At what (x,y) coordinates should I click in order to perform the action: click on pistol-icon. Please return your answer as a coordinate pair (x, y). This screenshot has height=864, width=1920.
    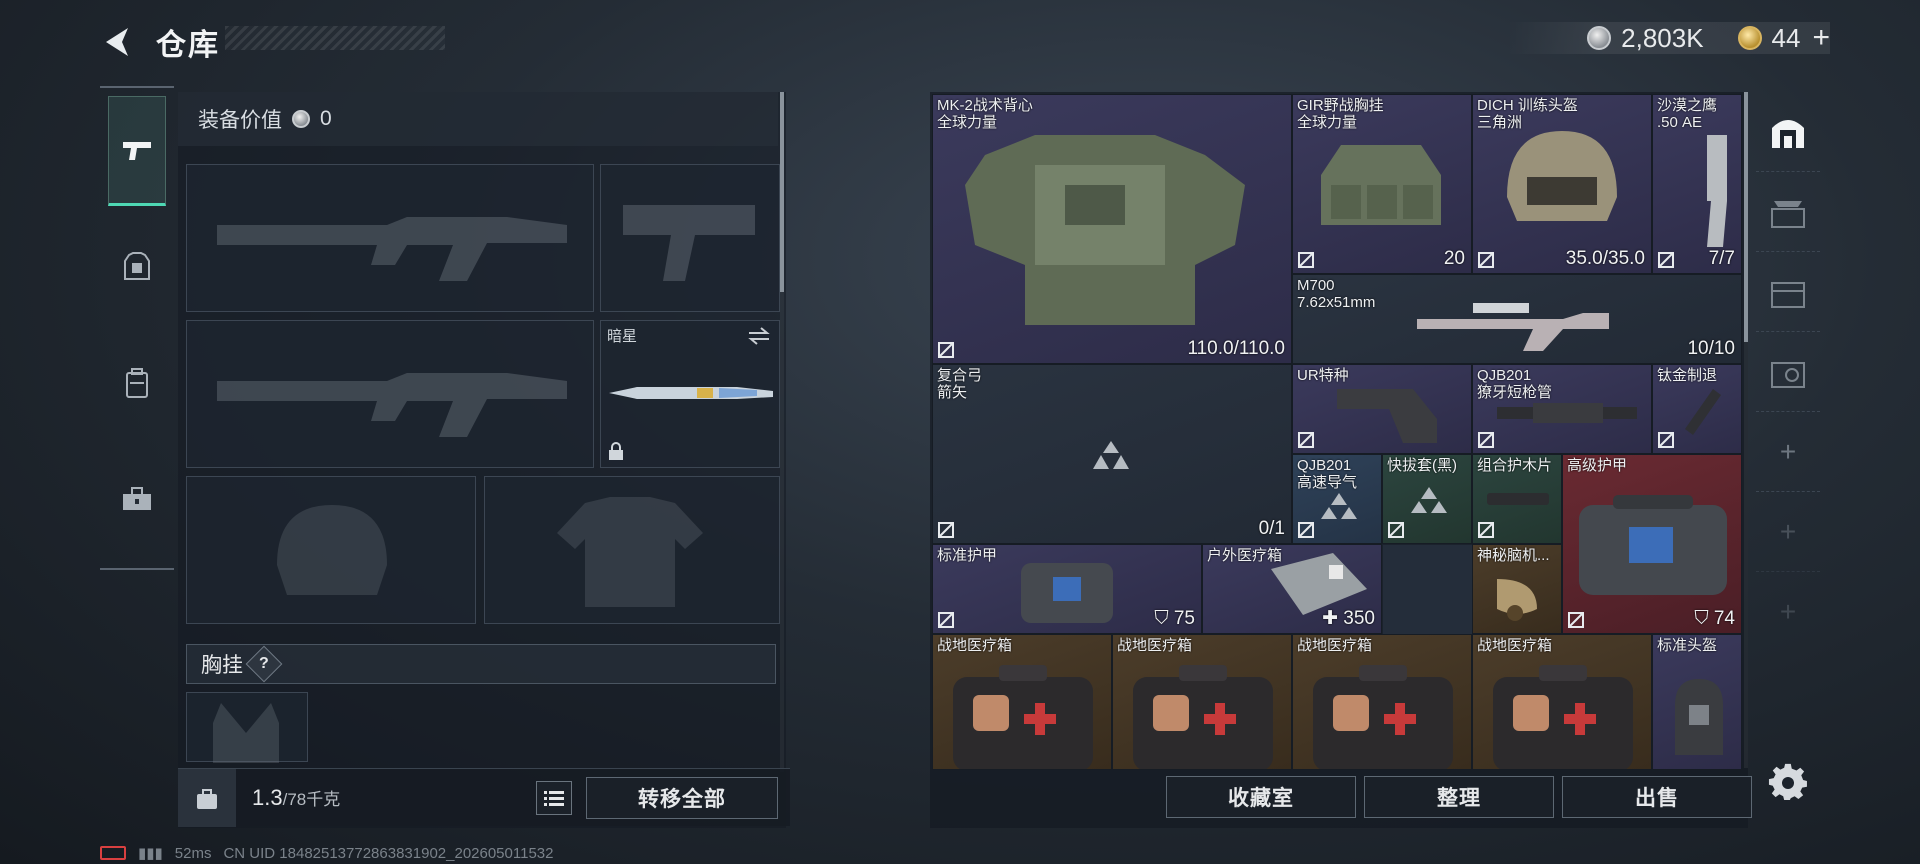
    Looking at the image, I should click on (137, 151).